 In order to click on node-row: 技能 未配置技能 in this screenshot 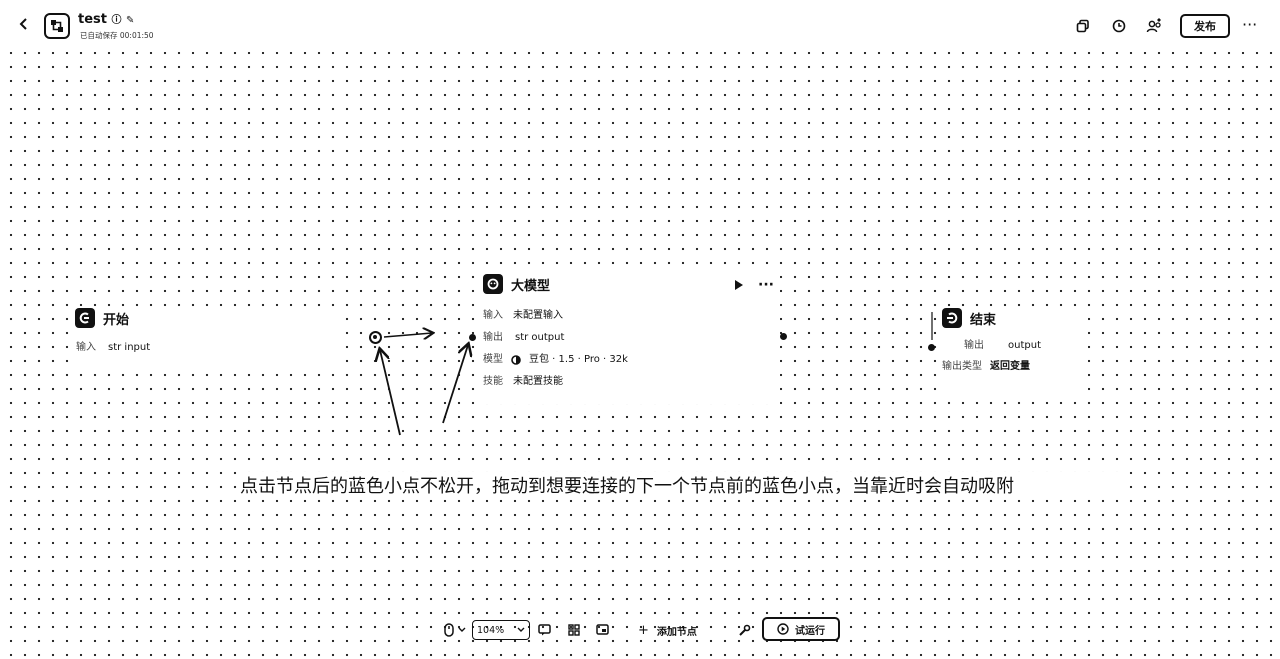, I will do `click(631, 382)`.